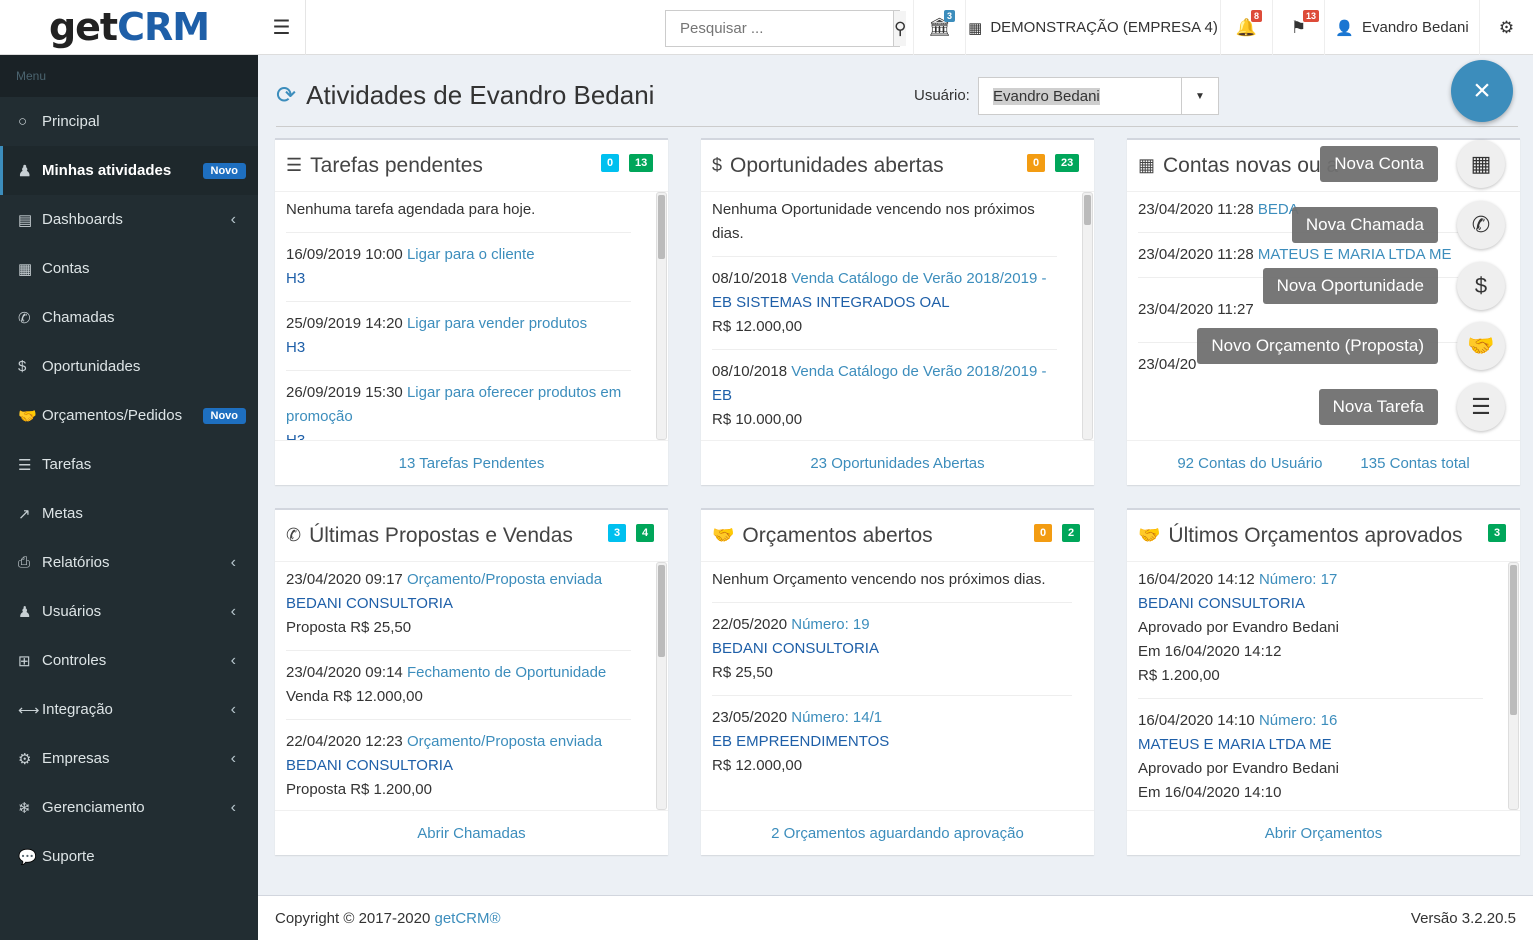 Image resolution: width=1533 pixels, height=940 pixels. What do you see at coordinates (897, 833) in the screenshot?
I see `footer-link: 2 Orçamentos aguardando aprovação` at bounding box center [897, 833].